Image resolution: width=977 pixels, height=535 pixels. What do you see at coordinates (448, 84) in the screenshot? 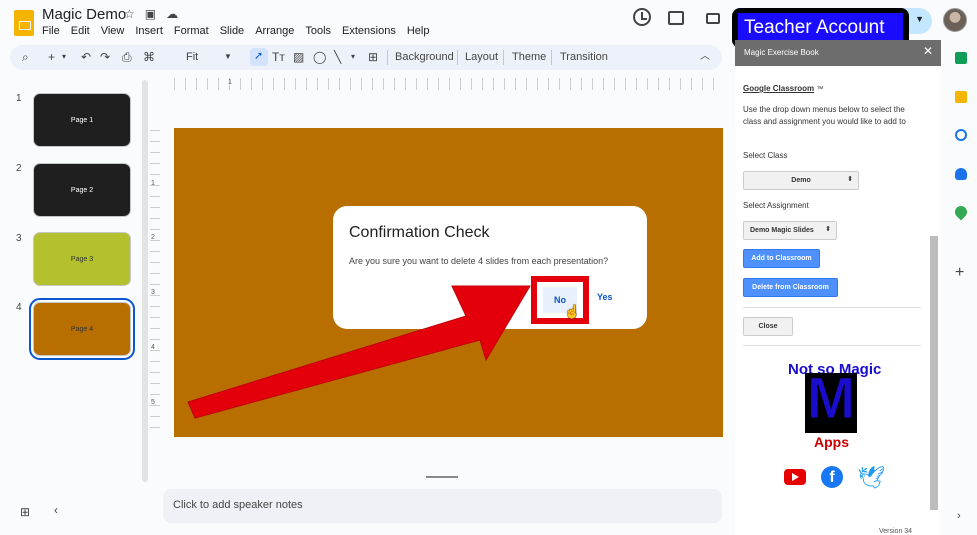
I see `horizontal-ruler` at bounding box center [448, 84].